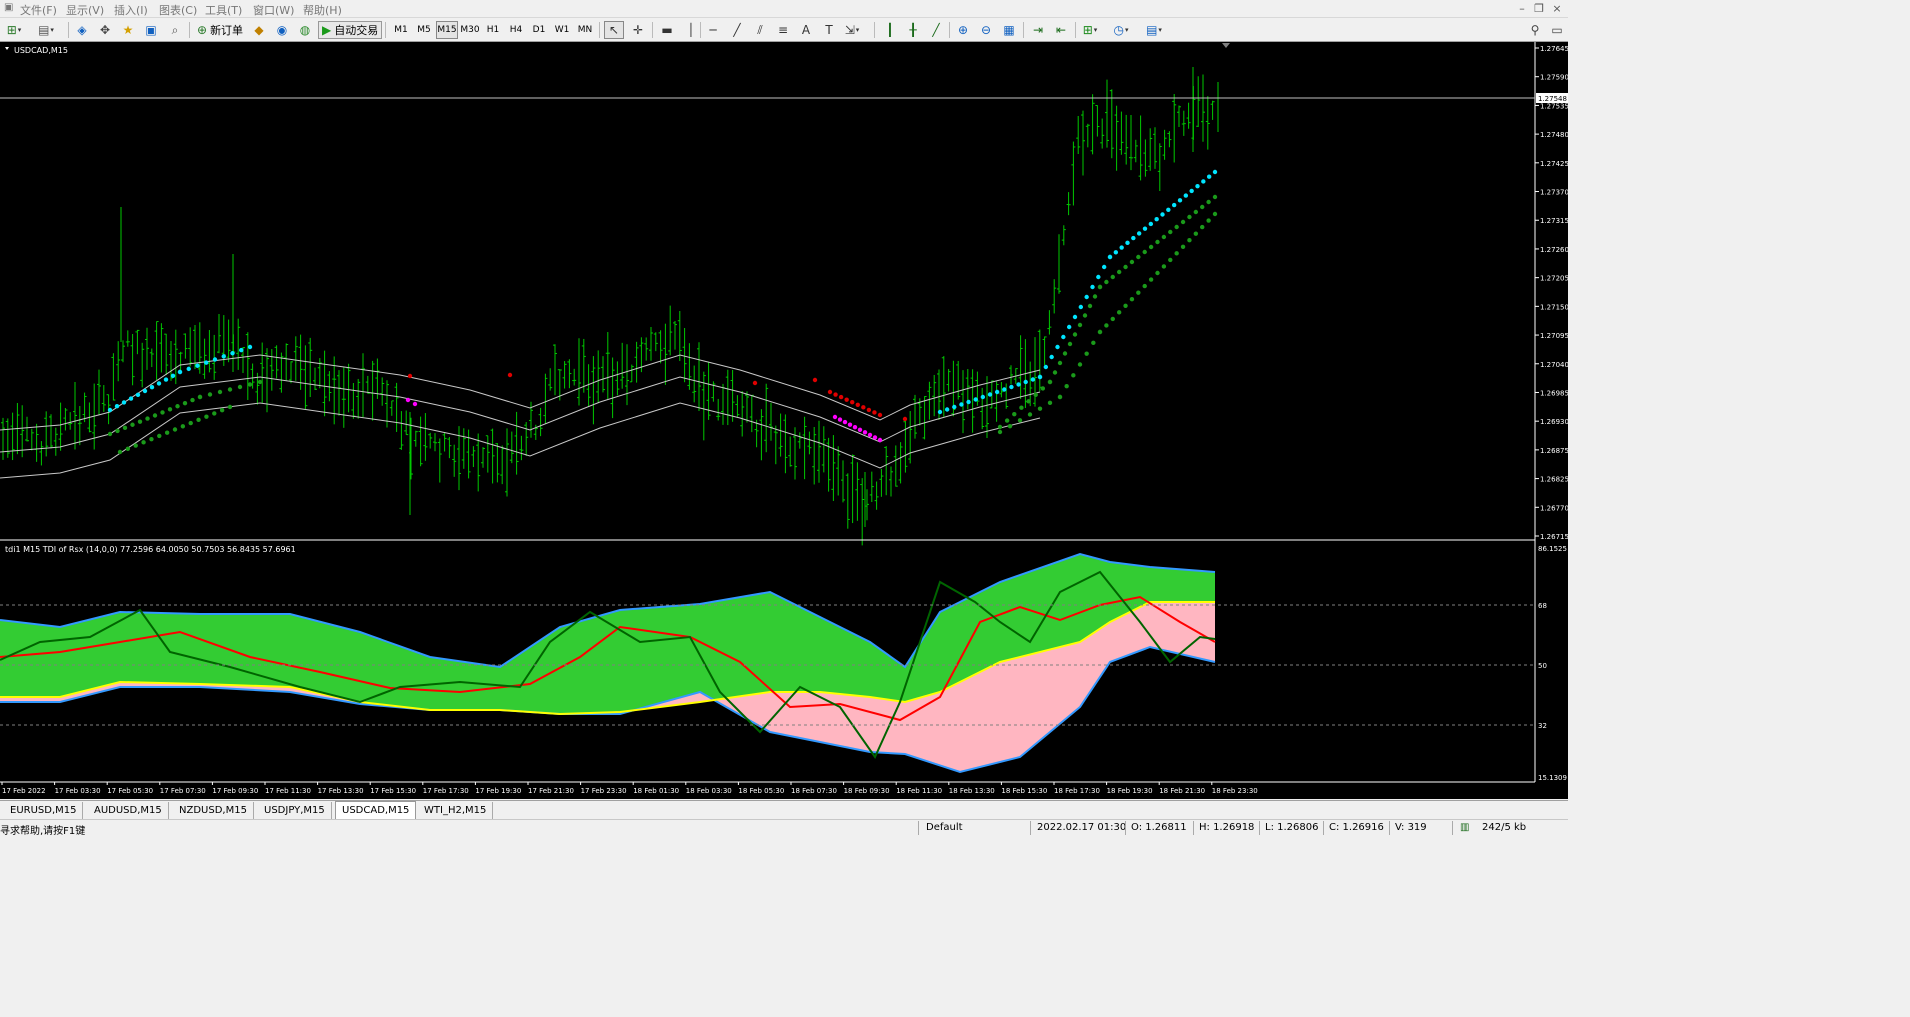 The height and width of the screenshot is (1017, 1910). I want to click on new-chart-icon: ⊞ ▾, so click(14, 30).